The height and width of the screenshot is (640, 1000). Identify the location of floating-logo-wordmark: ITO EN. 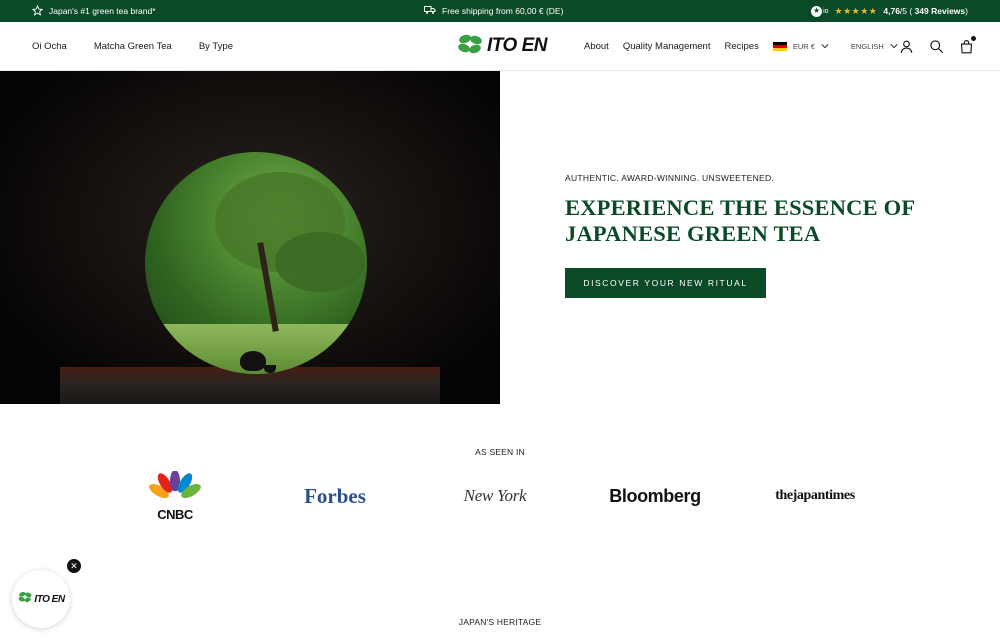
(49, 599).